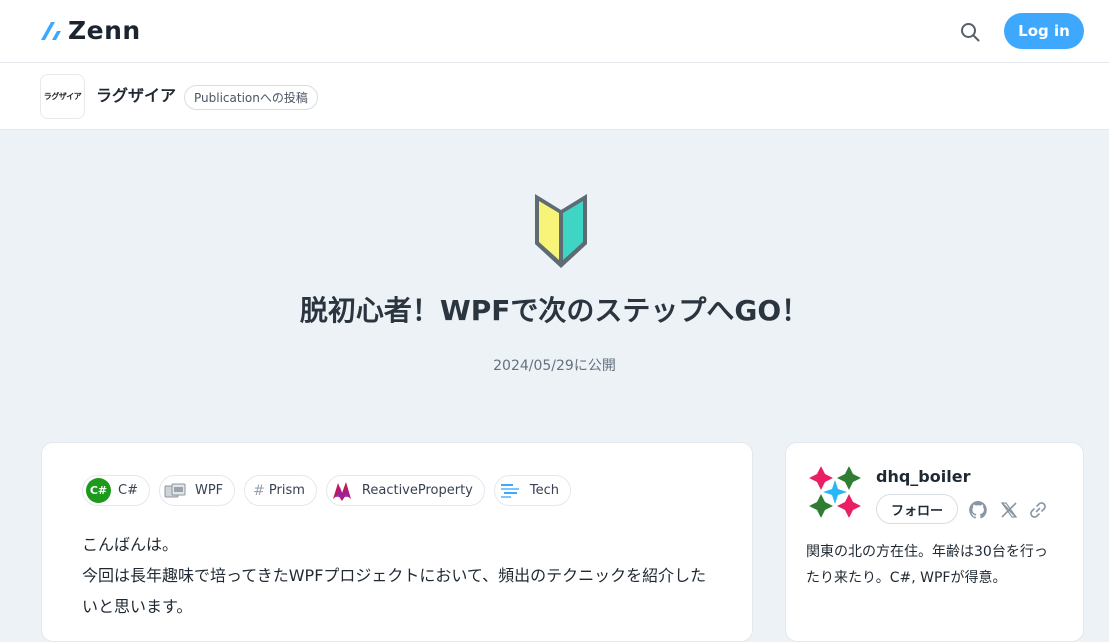 The height and width of the screenshot is (642, 1109). I want to click on site-header: Zenn Log in, so click(554, 31).